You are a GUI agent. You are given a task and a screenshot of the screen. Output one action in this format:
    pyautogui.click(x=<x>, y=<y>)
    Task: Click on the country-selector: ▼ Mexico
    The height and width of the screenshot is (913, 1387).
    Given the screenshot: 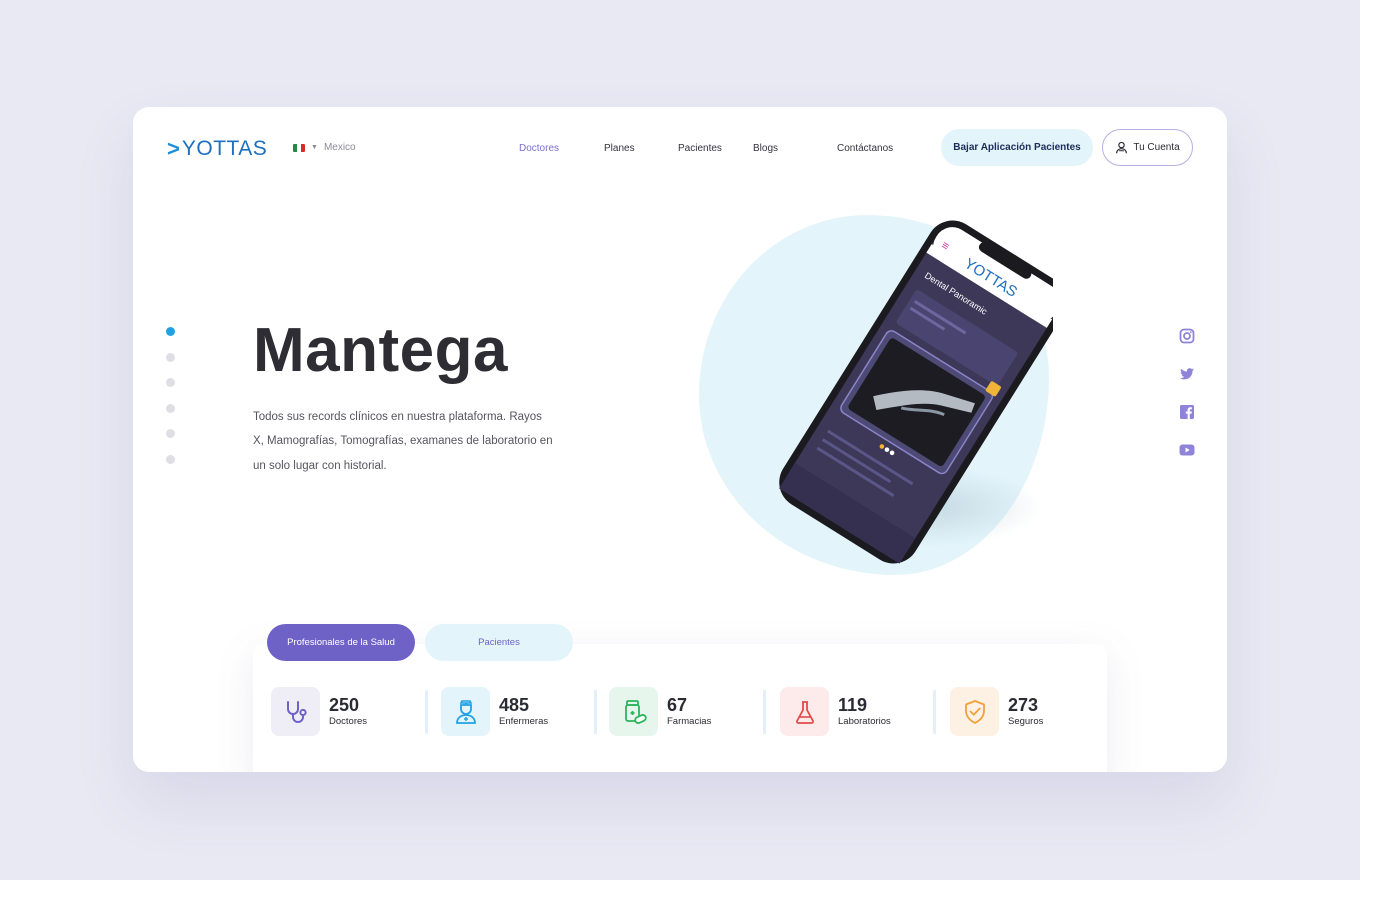 What is the action you would take?
    pyautogui.click(x=324, y=147)
    